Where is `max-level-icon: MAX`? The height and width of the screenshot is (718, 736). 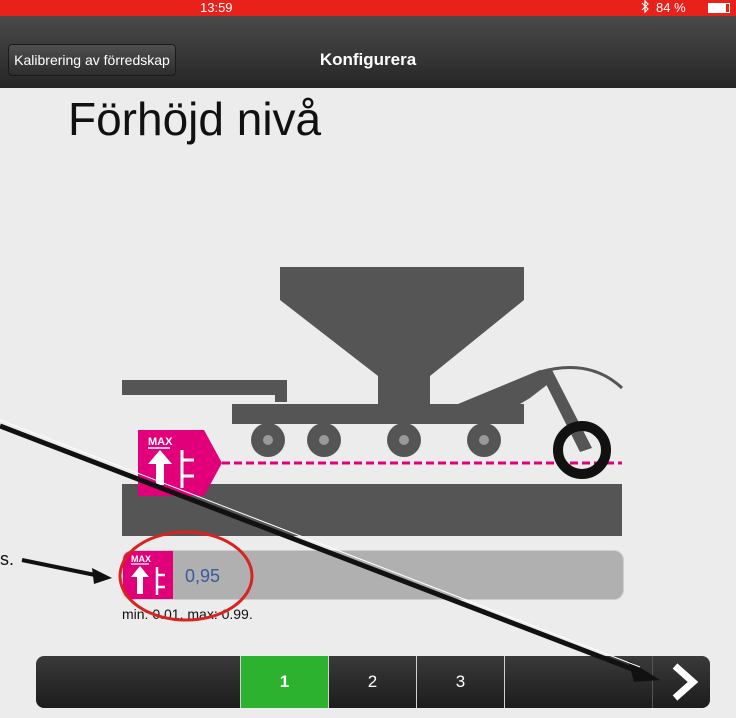 max-level-icon: MAX is located at coordinates (148, 575).